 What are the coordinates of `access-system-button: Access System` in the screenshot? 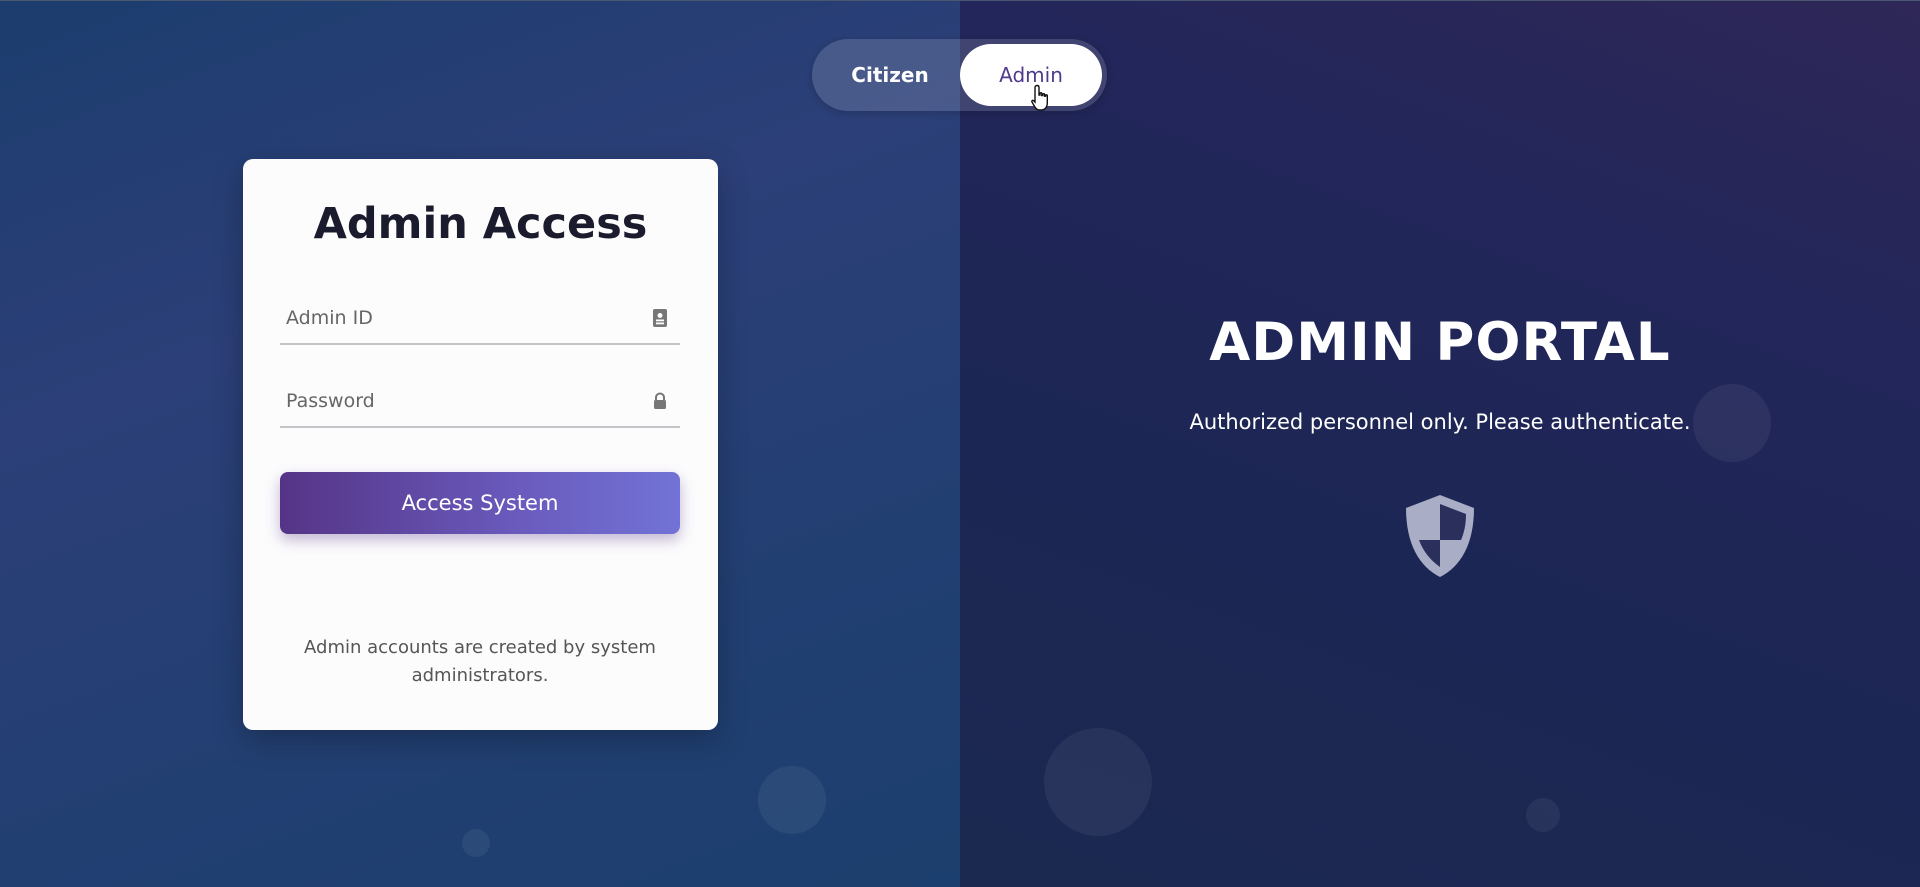 It's located at (480, 503).